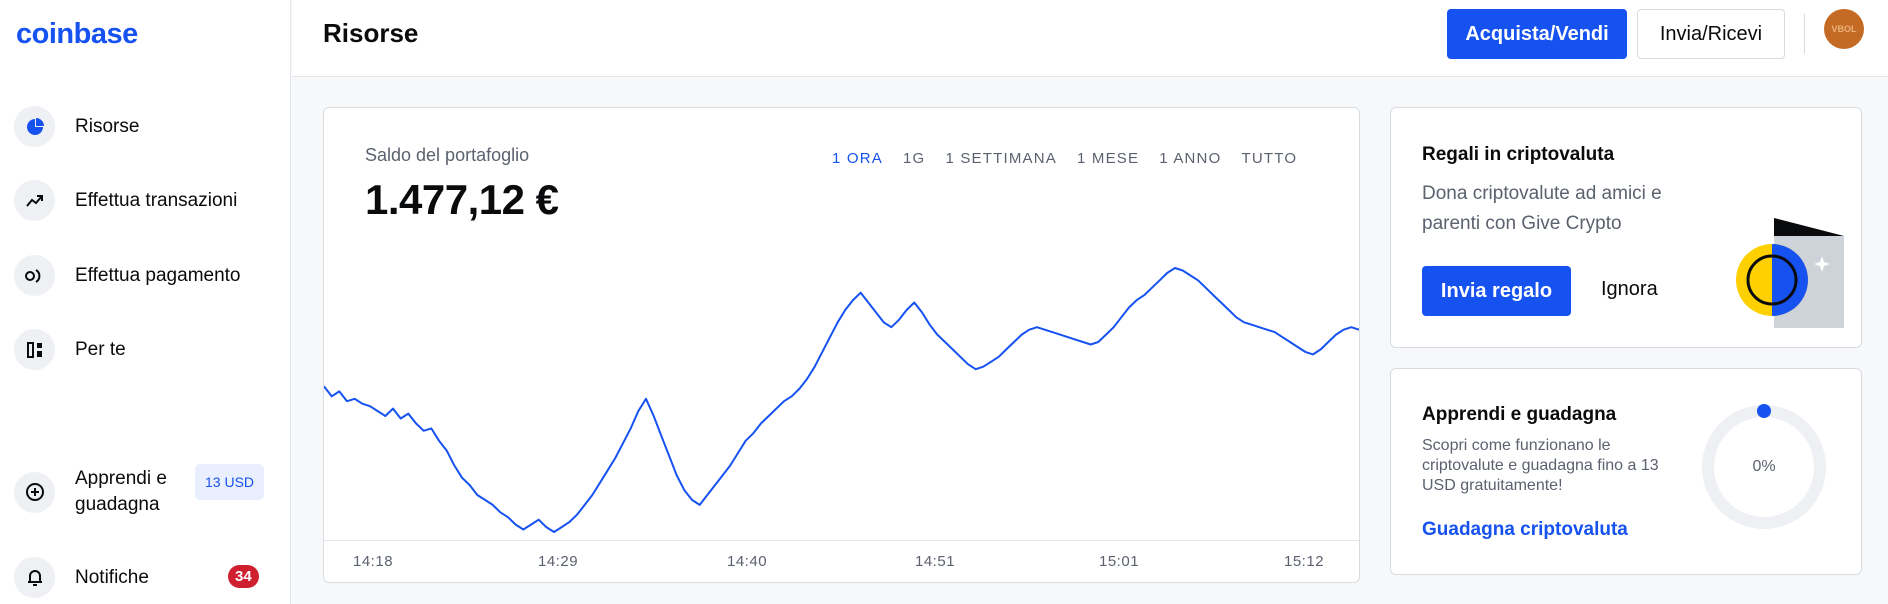 Image resolution: width=1888 pixels, height=604 pixels. Describe the element at coordinates (1001, 158) in the screenshot. I see `tab-1-settimana: 1 SETTIMANA` at that location.